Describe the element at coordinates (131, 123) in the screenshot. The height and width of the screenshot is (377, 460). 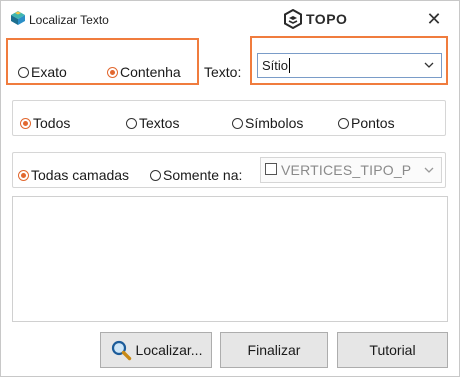
I see `radio-texts-indicator` at that location.